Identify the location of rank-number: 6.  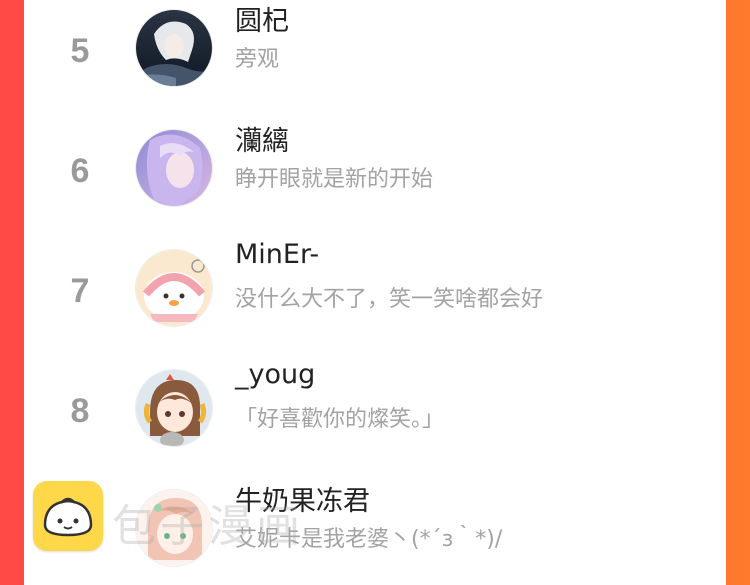
(80, 171).